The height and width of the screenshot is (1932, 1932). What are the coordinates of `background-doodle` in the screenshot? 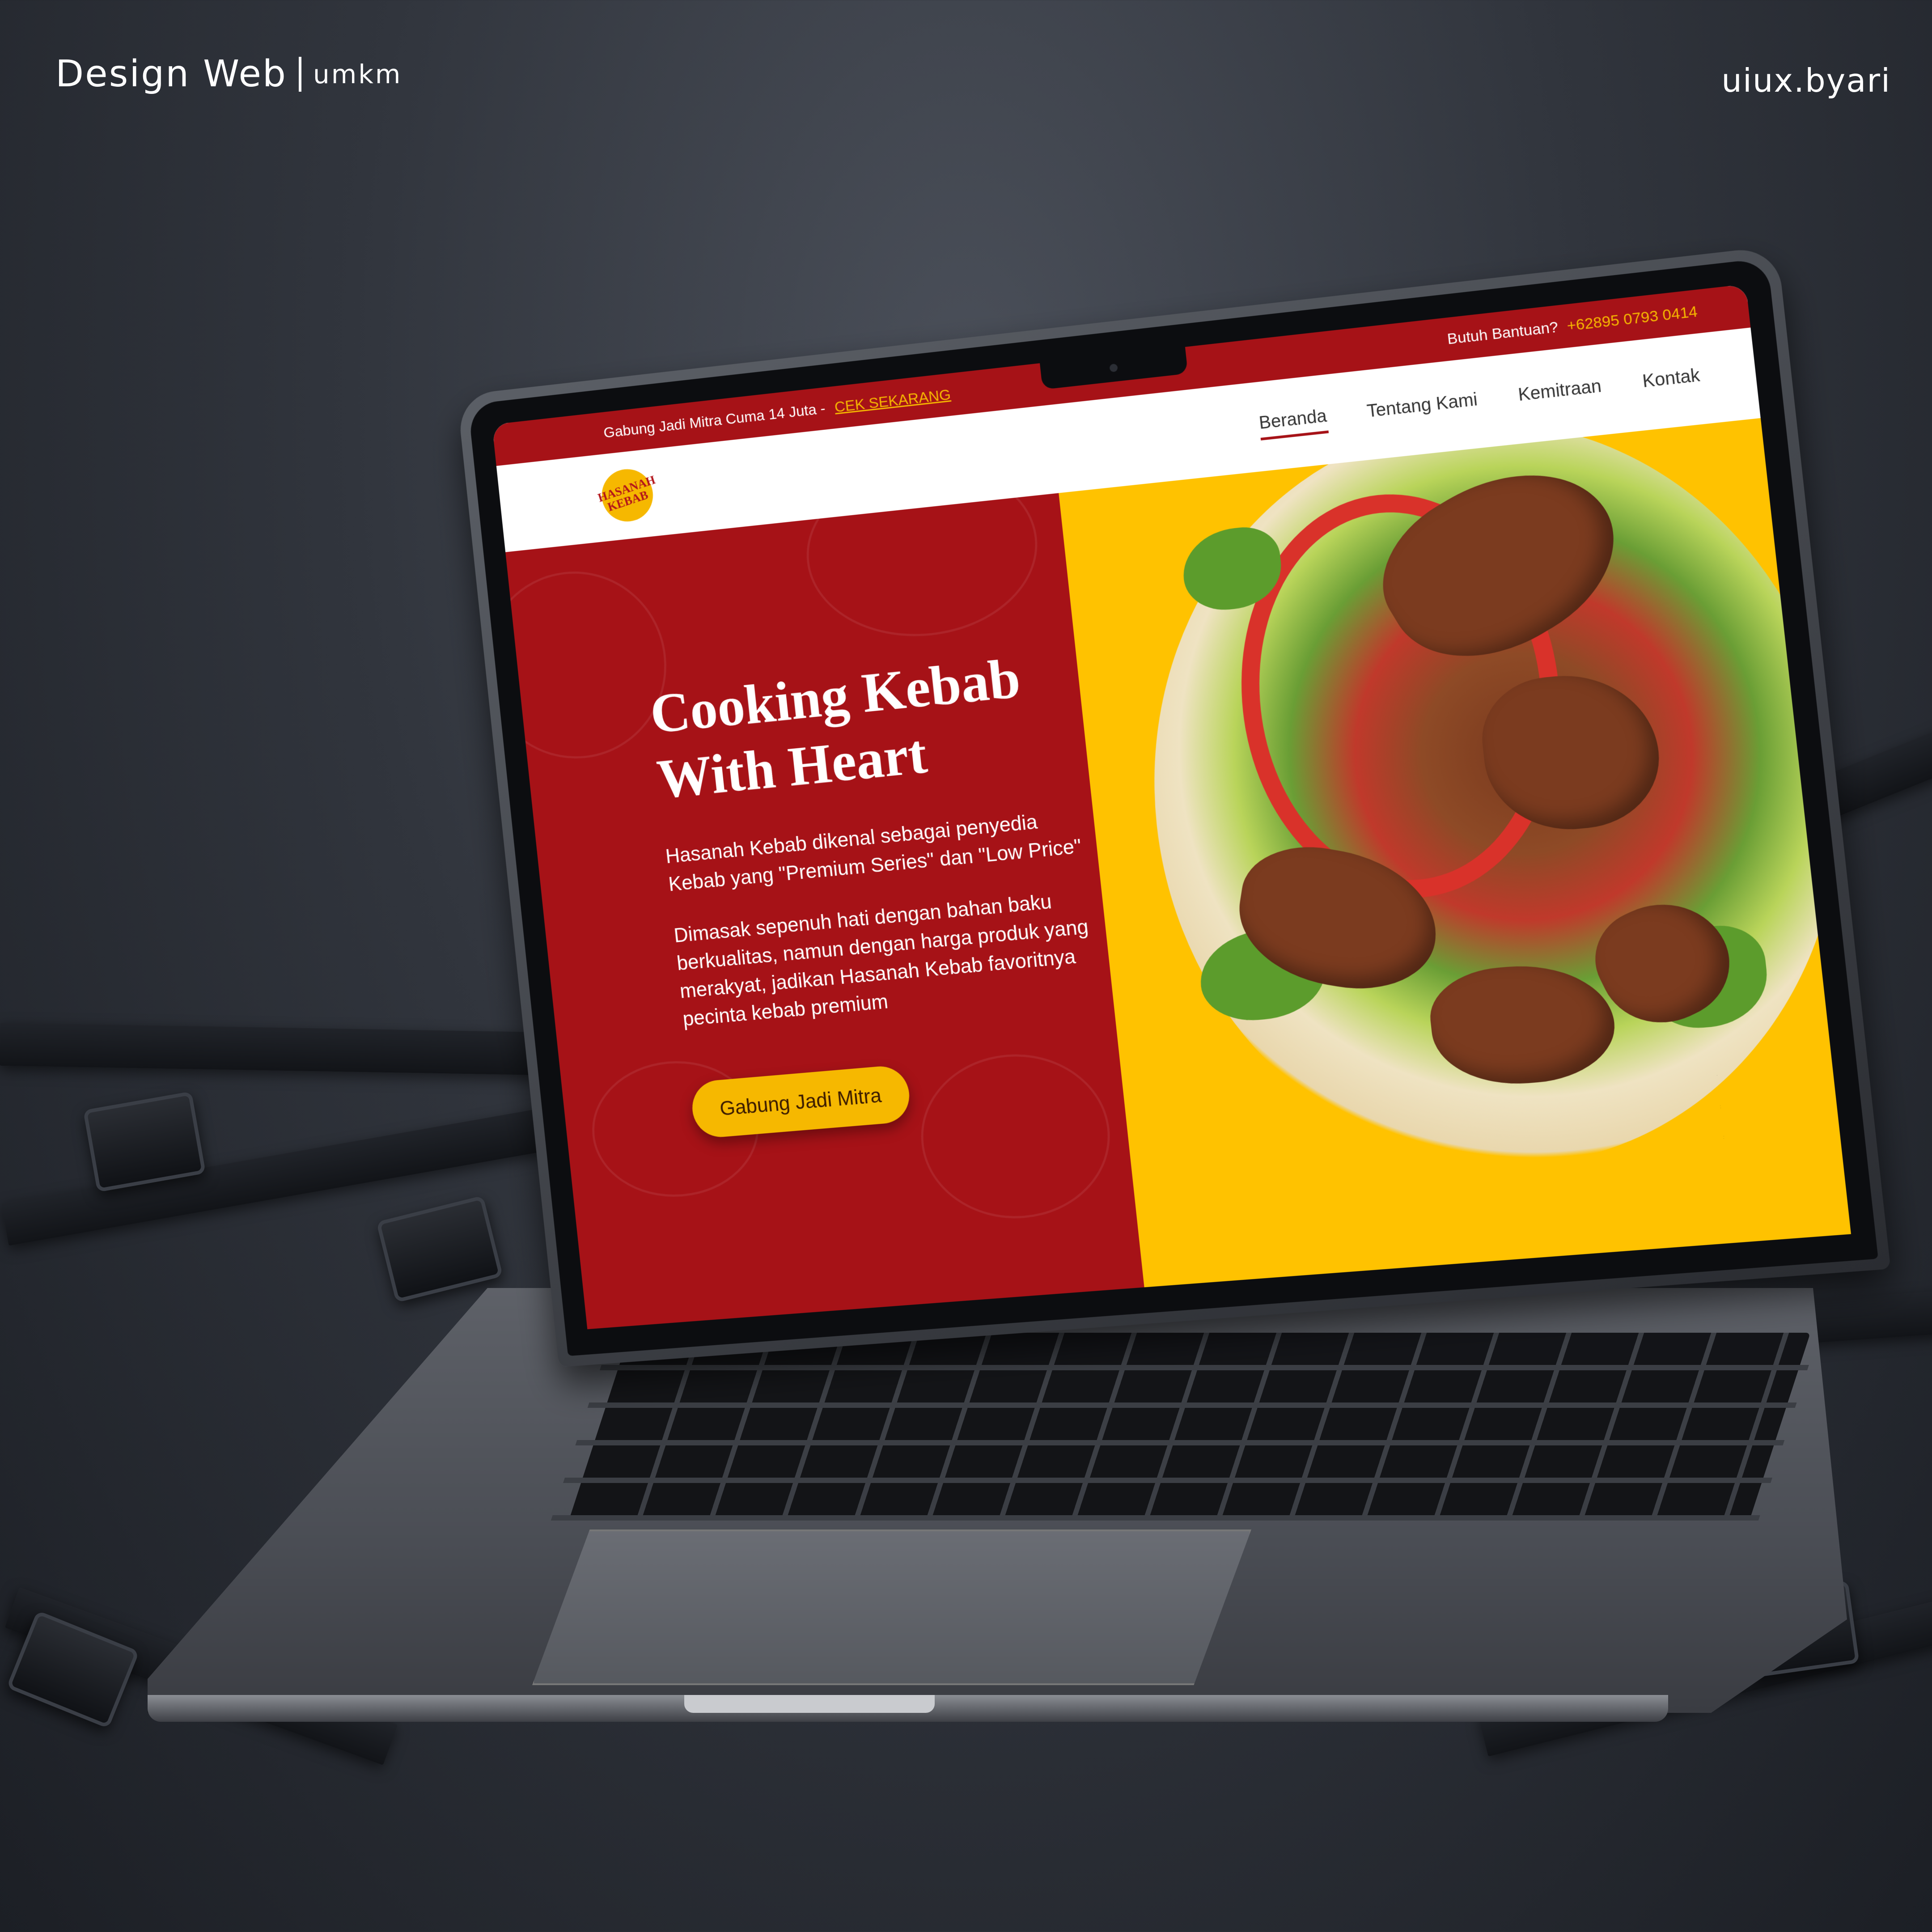 It's located at (590, 664).